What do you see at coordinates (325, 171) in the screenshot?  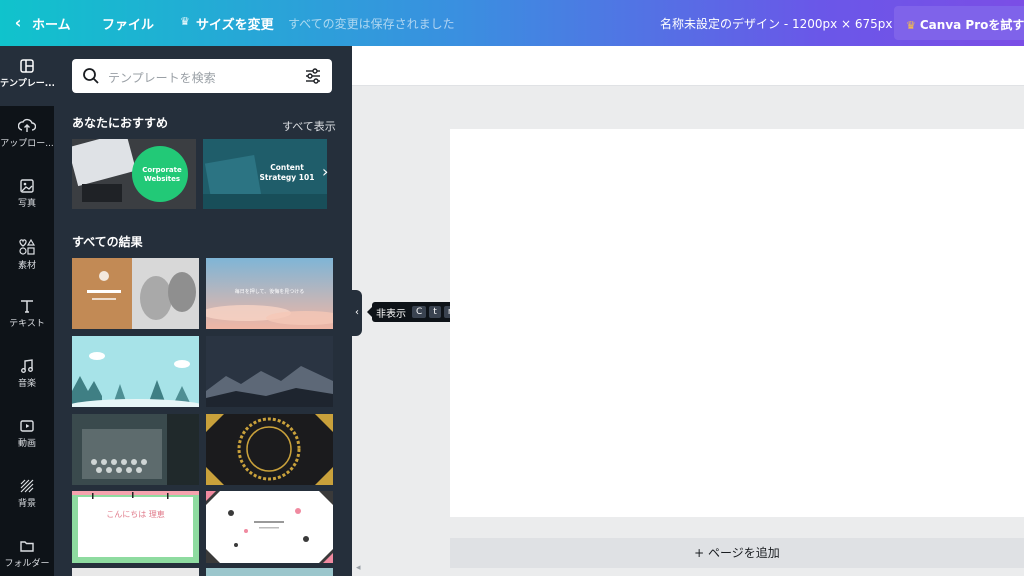 I see `chevron-right-icon: ›` at bounding box center [325, 171].